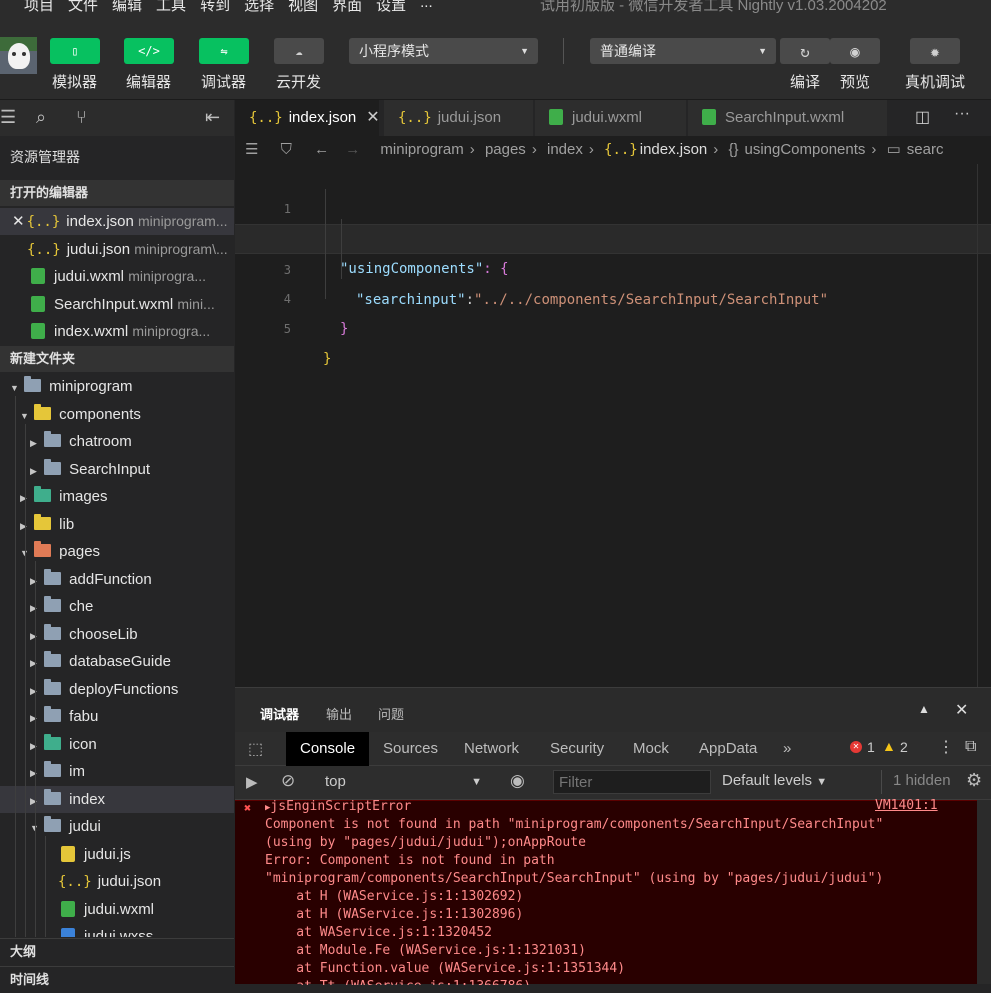 This screenshot has width=991, height=993. I want to click on timeline-header: 时间线, so click(117, 979).